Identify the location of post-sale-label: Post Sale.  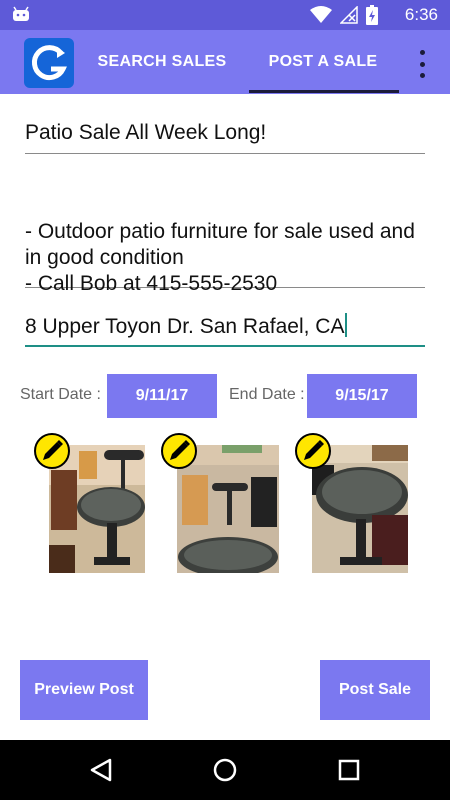
(375, 689).